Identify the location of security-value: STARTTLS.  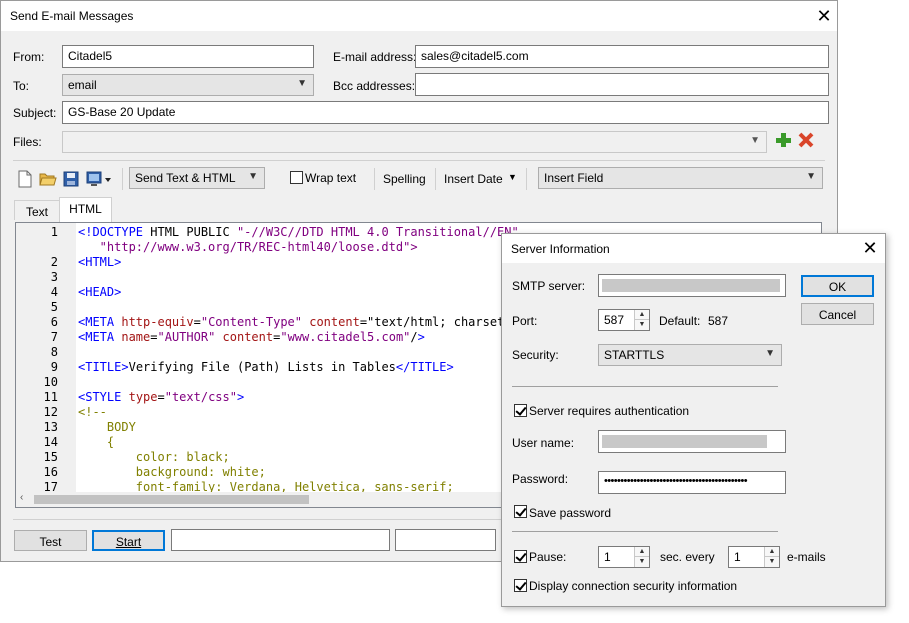
(634, 355).